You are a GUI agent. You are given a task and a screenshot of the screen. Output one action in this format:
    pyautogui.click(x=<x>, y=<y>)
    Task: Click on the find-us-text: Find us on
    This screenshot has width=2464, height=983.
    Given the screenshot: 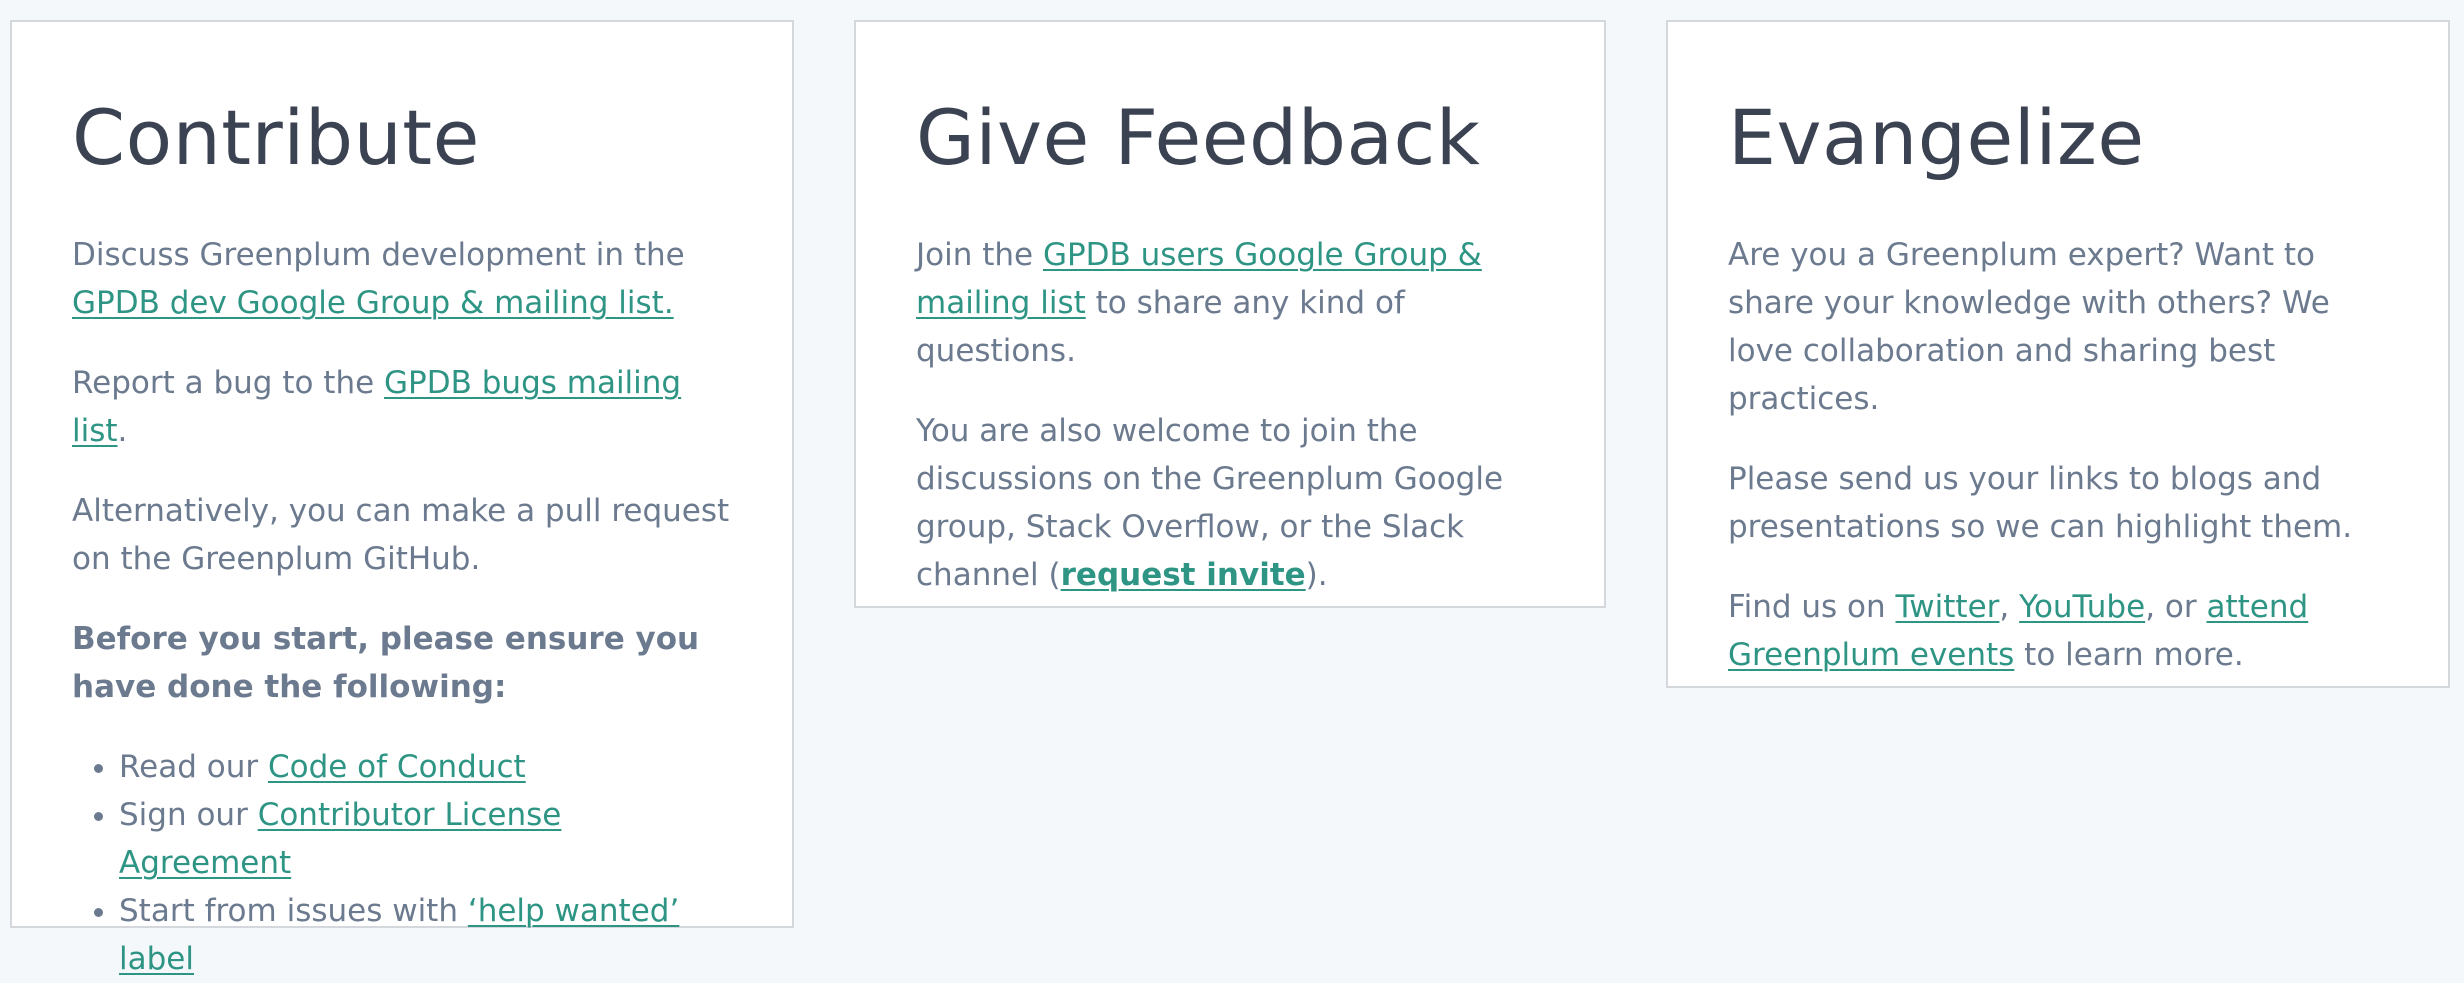 What is the action you would take?
    pyautogui.click(x=1812, y=607)
    